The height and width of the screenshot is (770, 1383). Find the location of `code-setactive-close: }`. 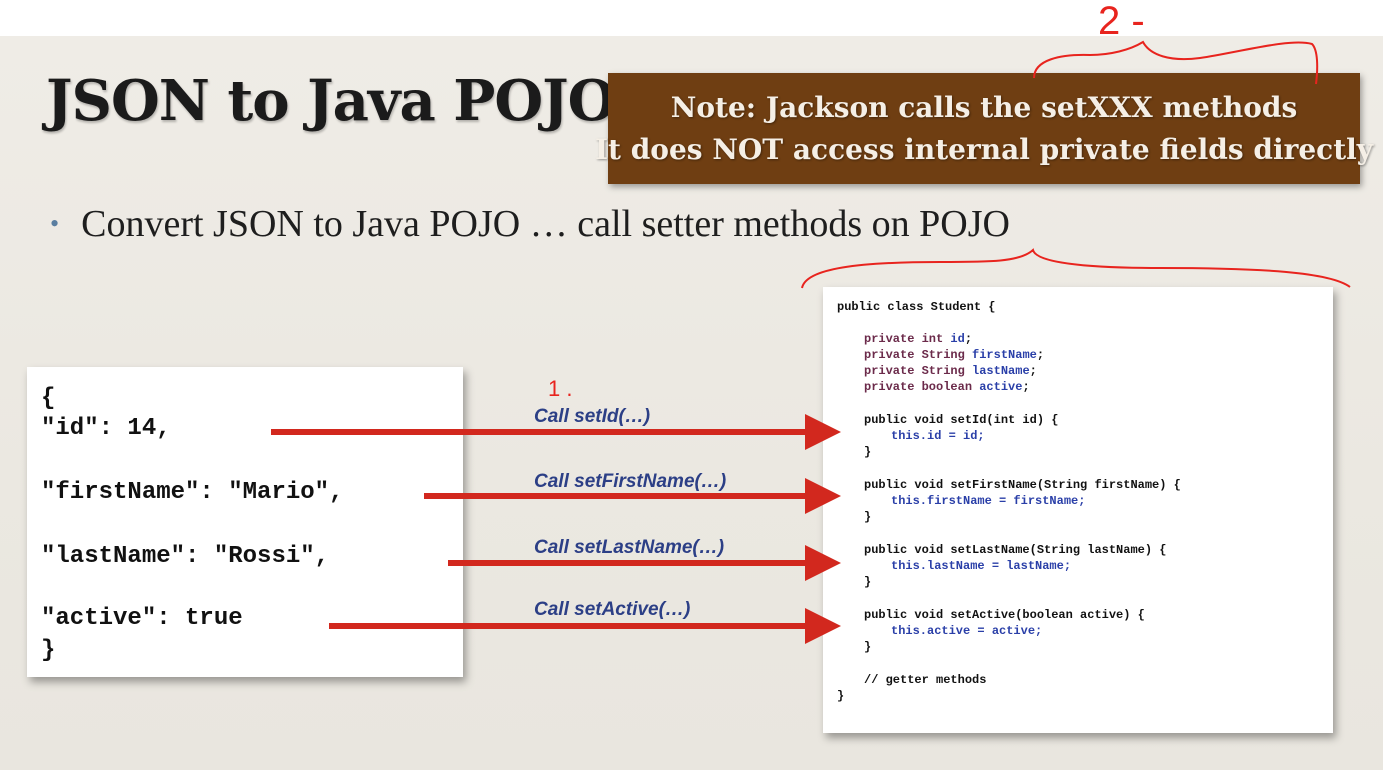

code-setactive-close: } is located at coordinates (868, 647).